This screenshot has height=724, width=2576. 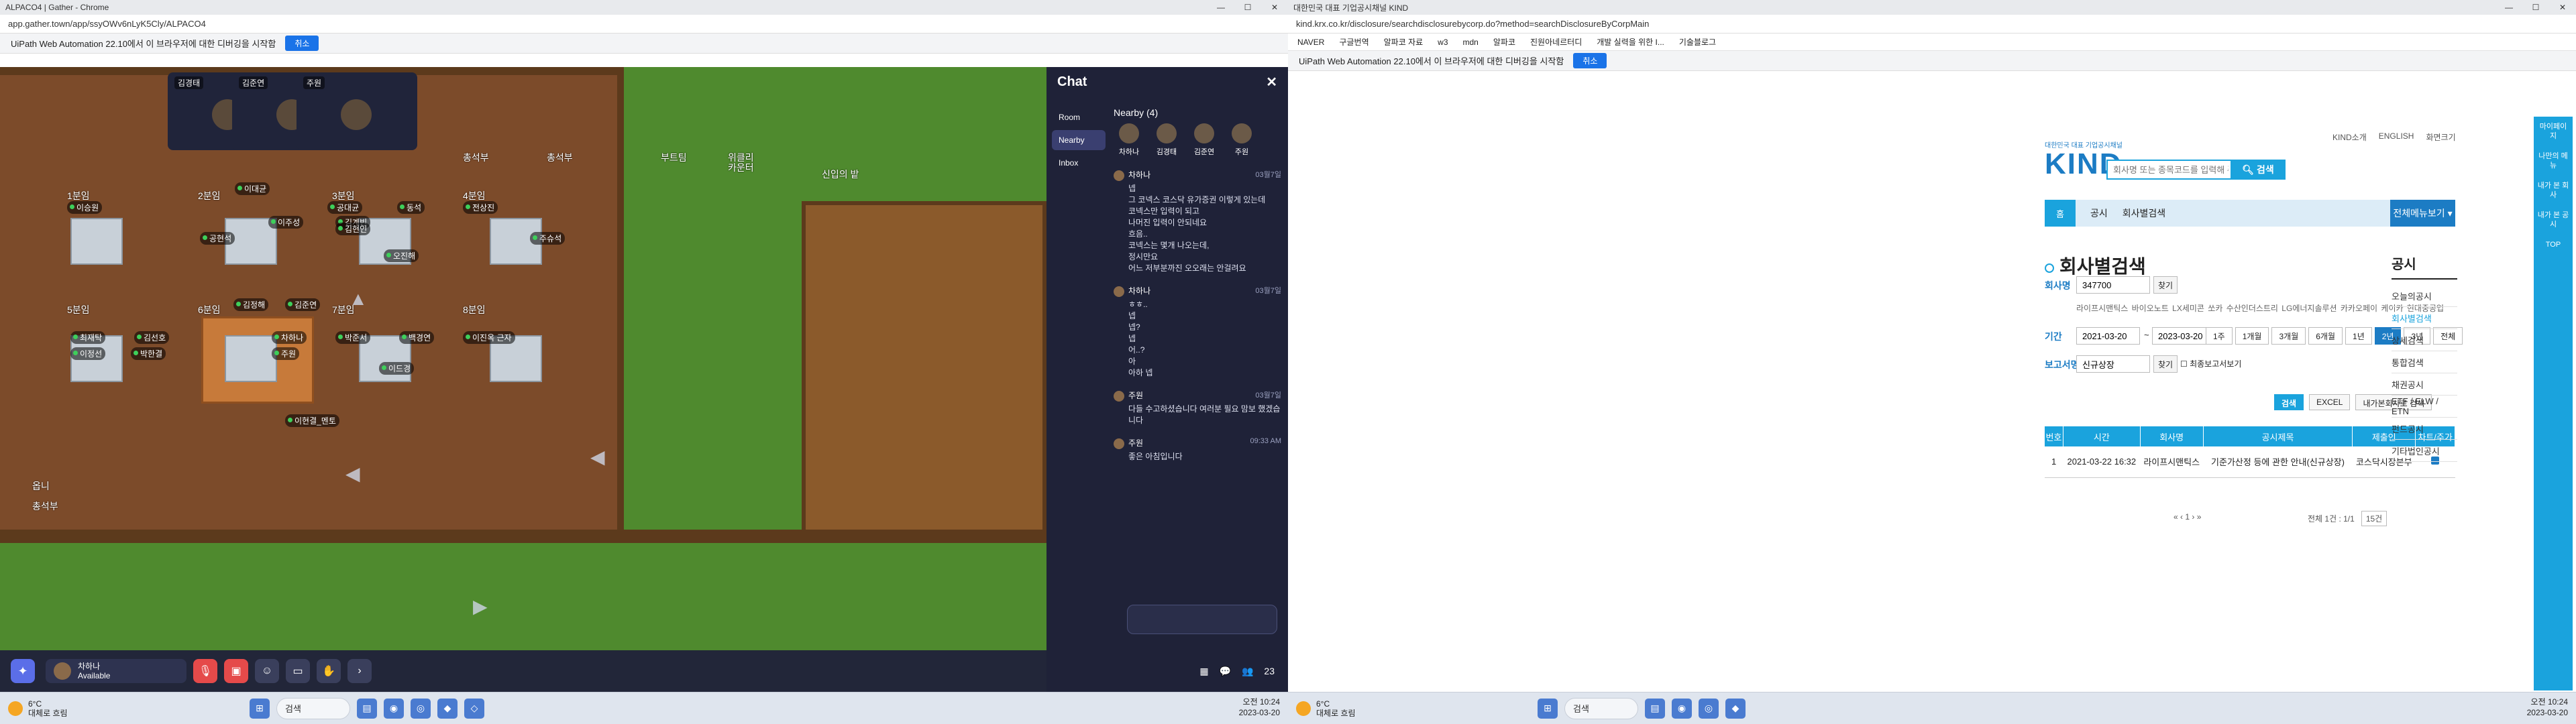 What do you see at coordinates (2060, 213) in the screenshot?
I see `breadcrumb-home: 홈` at bounding box center [2060, 213].